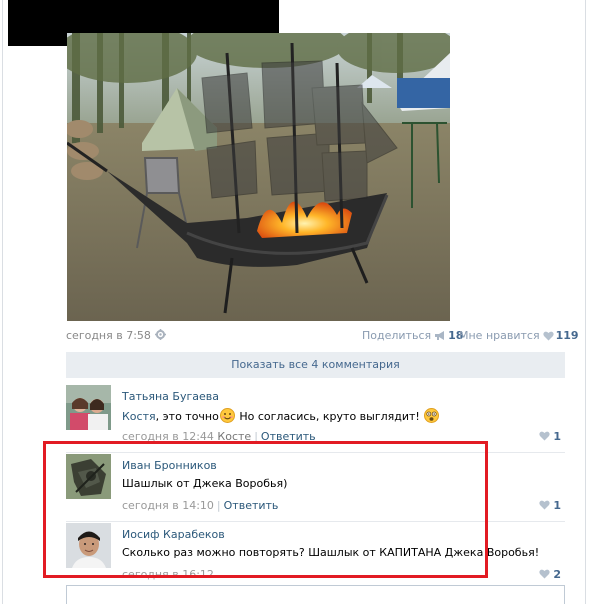  Describe the element at coordinates (327, 416) in the screenshot. I see `comment-text-part: Но согласись, круто выглядит!` at that location.